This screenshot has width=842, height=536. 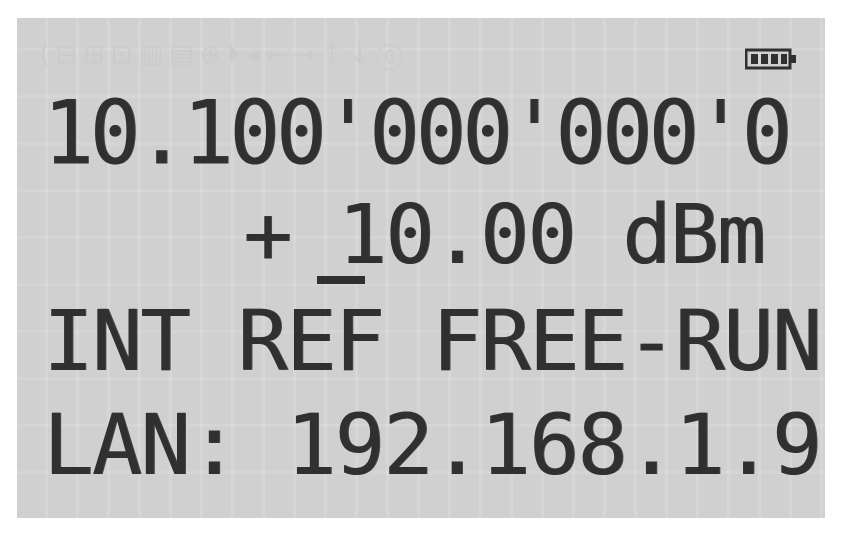 I want to click on power-readout: + 10.00 dBm, so click(x=504, y=235).